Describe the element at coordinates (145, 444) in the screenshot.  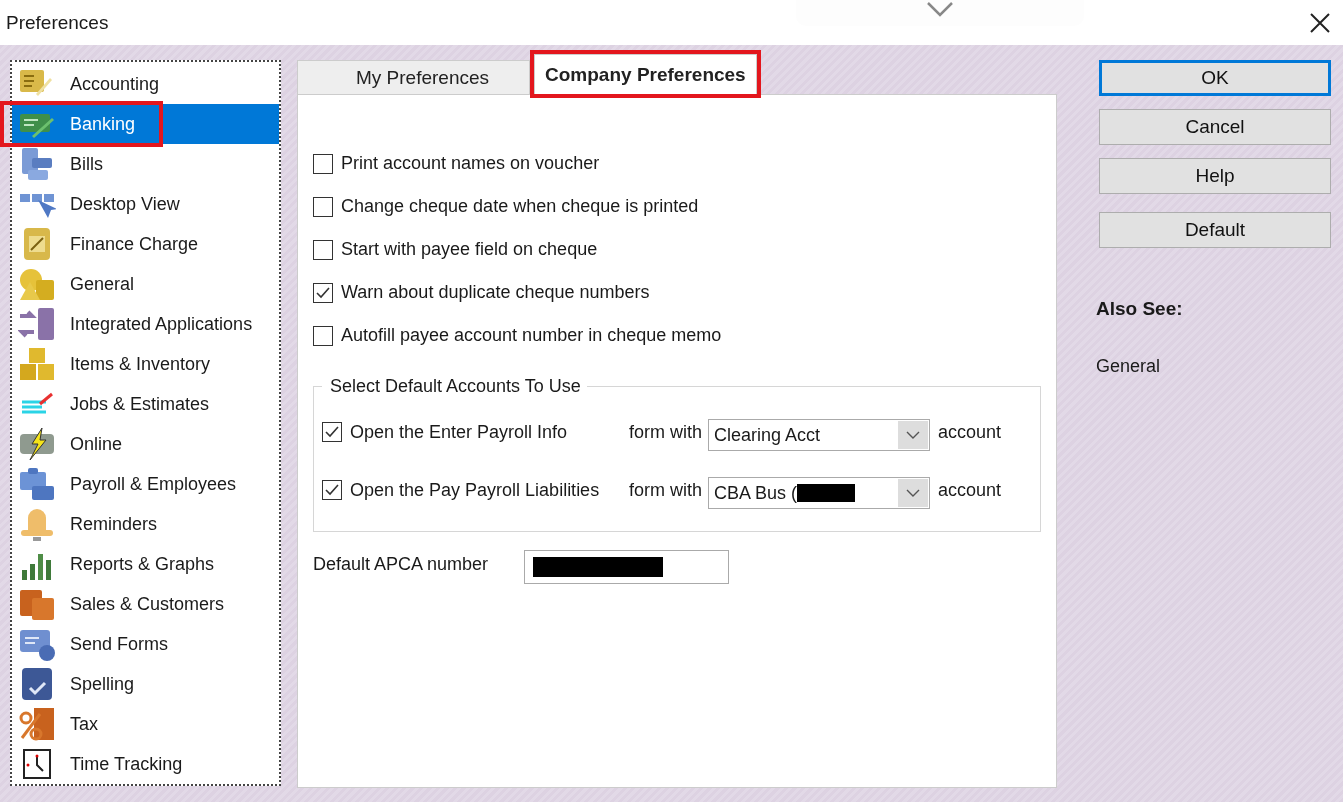
I see `sidebar-item: Online` at that location.